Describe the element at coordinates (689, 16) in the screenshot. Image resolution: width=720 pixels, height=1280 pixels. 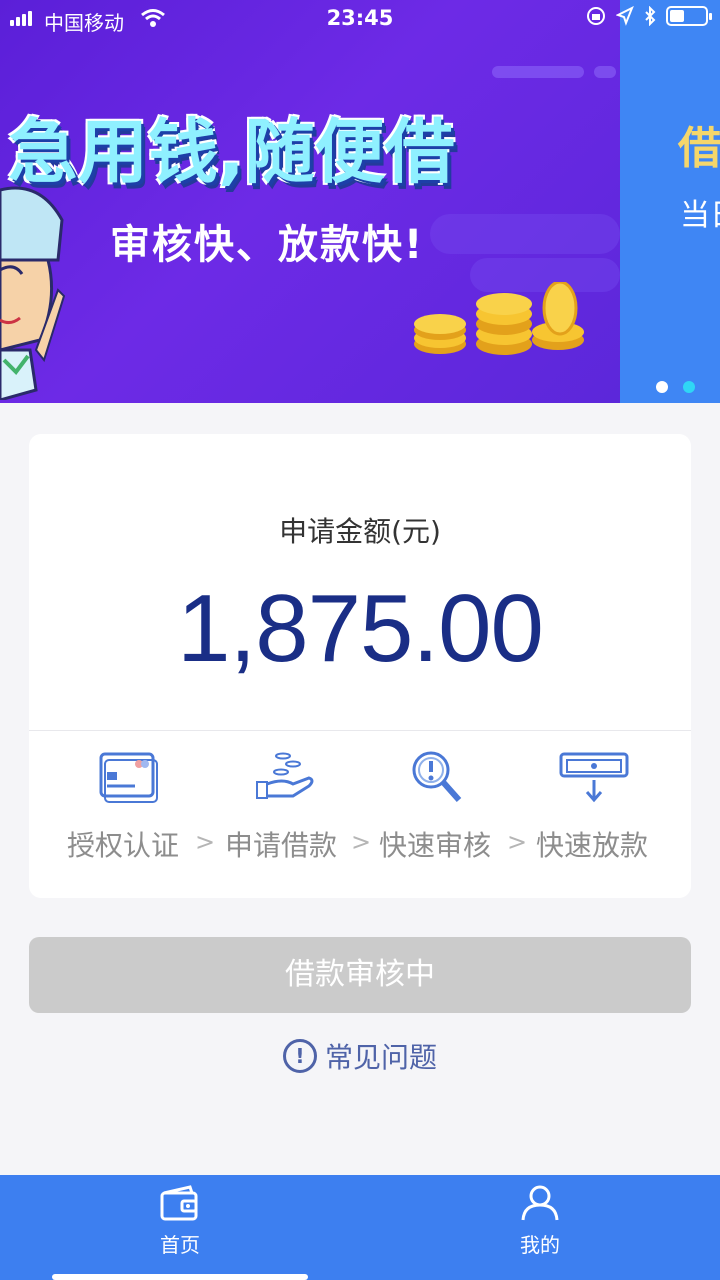
I see `battery-icon` at that location.